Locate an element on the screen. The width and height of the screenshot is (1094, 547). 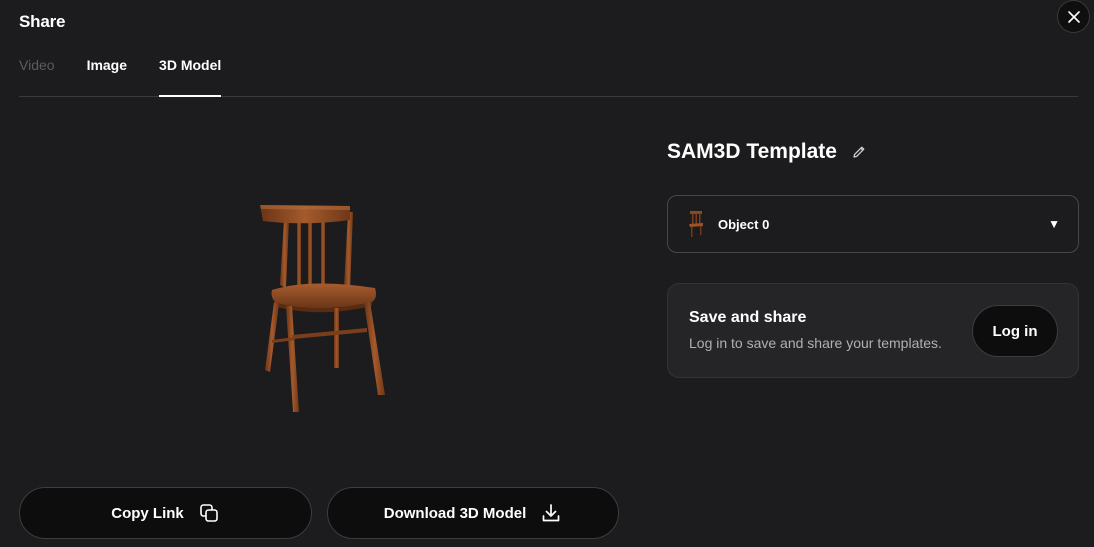
close-icon is located at coordinates (1073, 16).